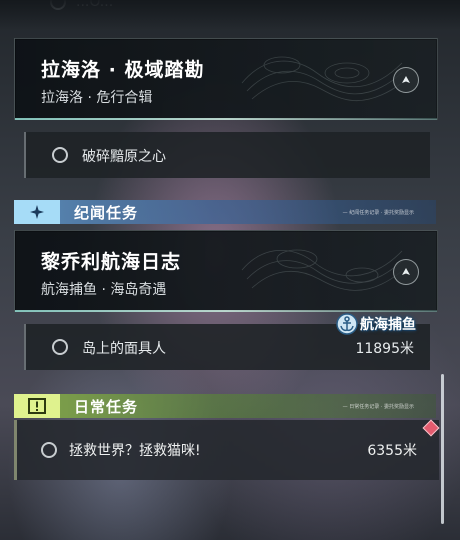  What do you see at coordinates (347, 324) in the screenshot?
I see `anchor-icon` at bounding box center [347, 324].